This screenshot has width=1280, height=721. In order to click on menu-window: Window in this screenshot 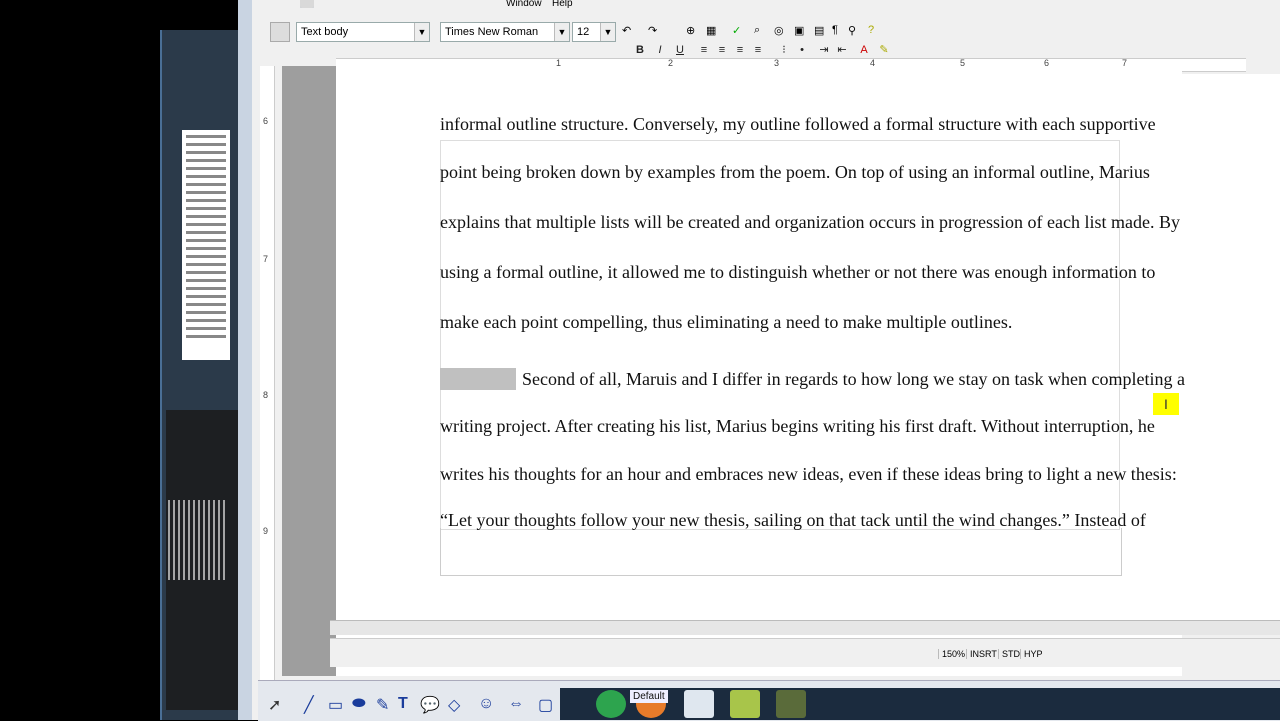, I will do `click(524, 4)`.